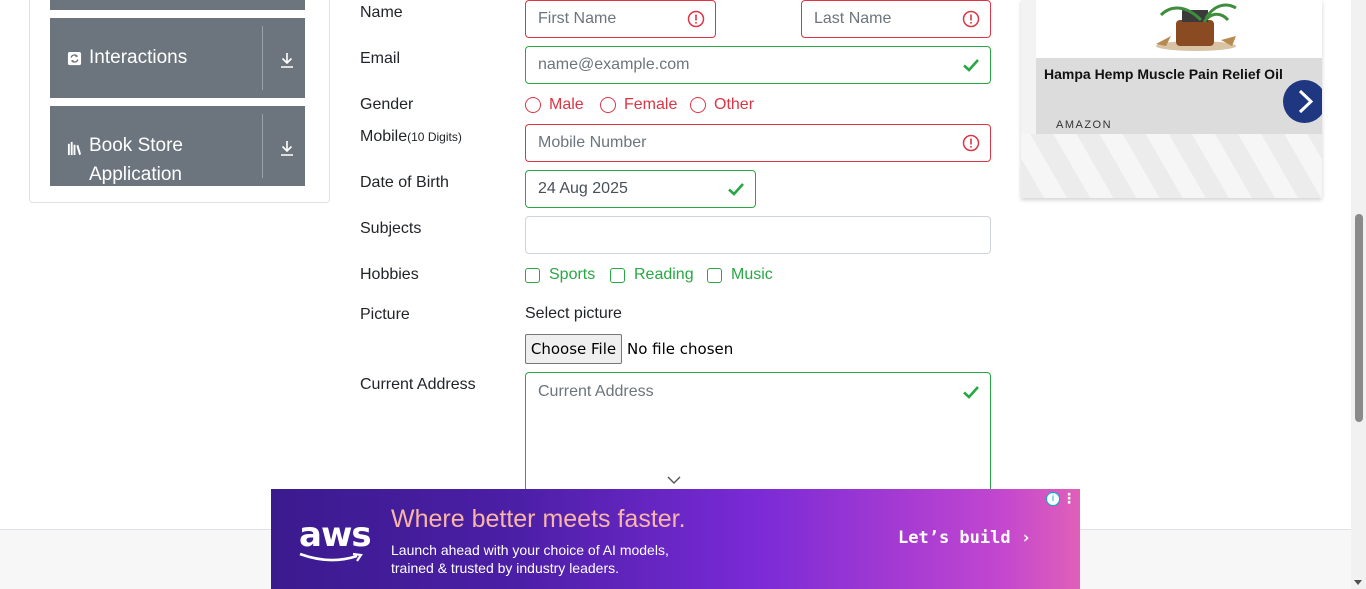  What do you see at coordinates (752, 274) in the screenshot?
I see `checkbox-label: Music` at bounding box center [752, 274].